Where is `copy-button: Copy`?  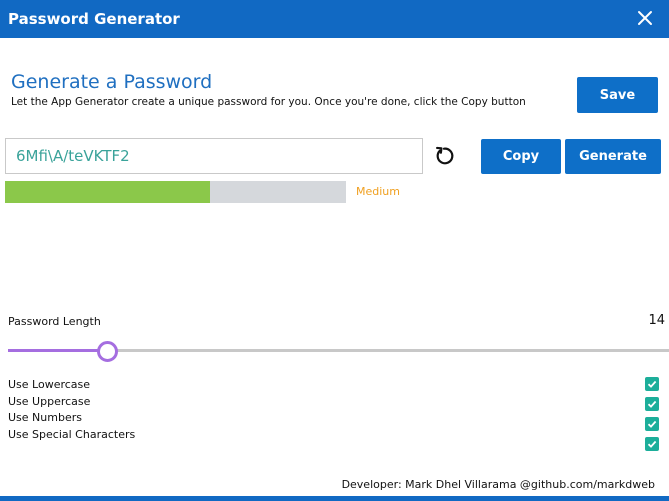 copy-button: Copy is located at coordinates (521, 156).